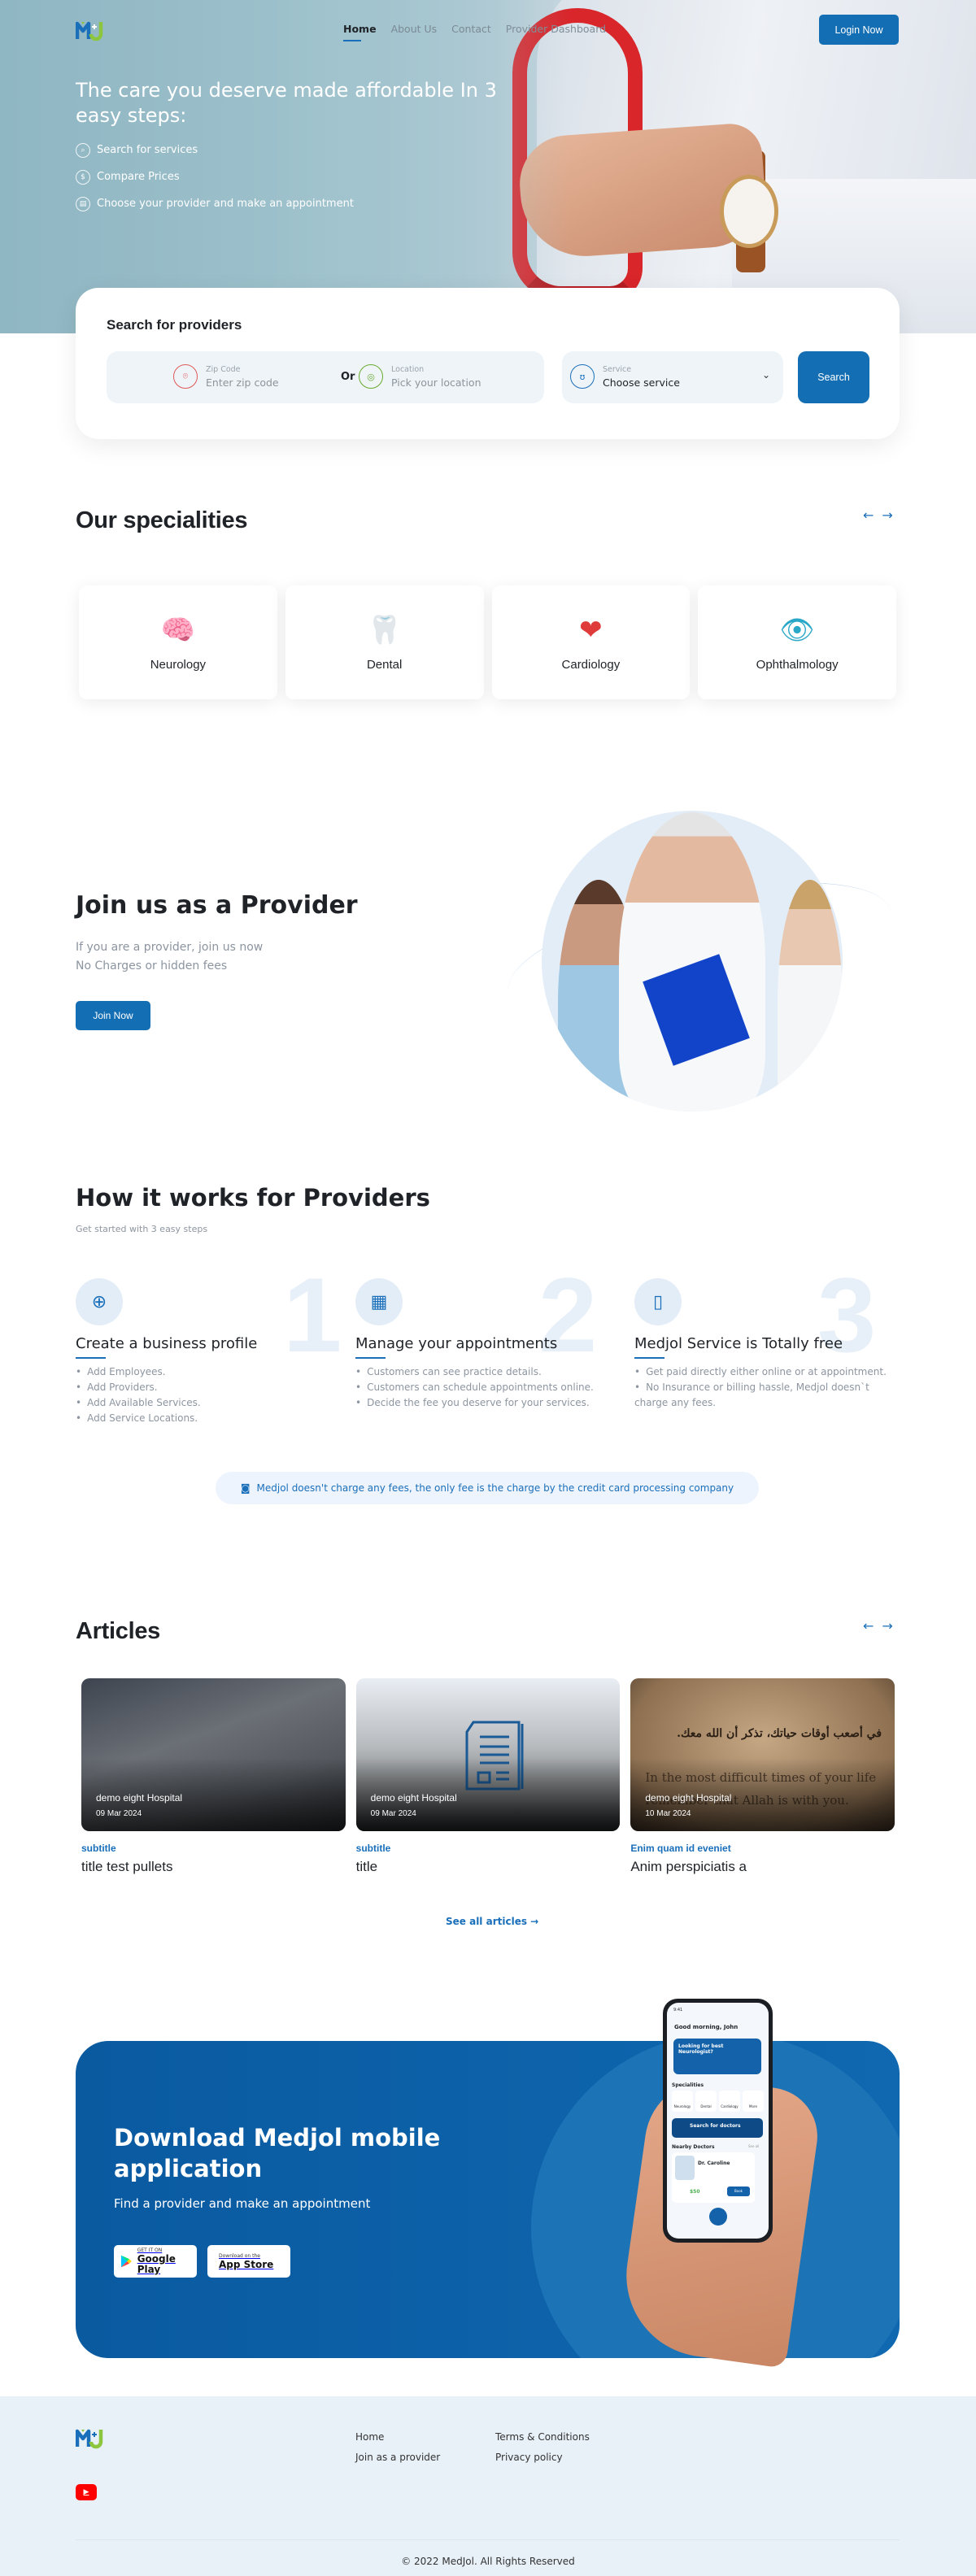 The height and width of the screenshot is (2576, 976). Describe the element at coordinates (753, 2102) in the screenshot. I see `phone-spec: More` at that location.